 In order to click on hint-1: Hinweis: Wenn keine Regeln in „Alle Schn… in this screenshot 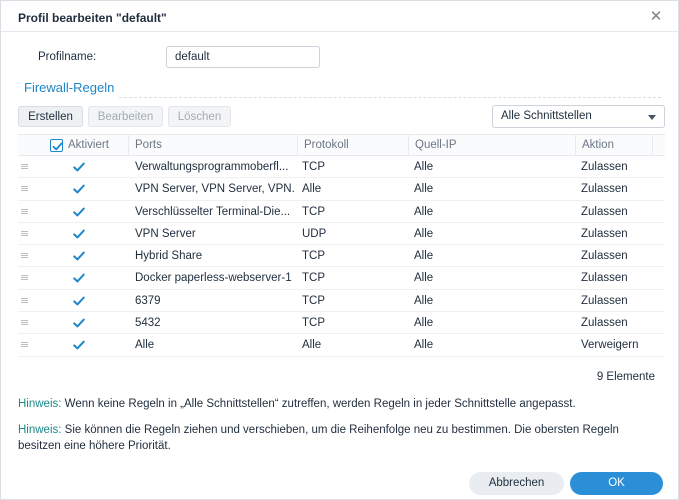, I will do `click(340, 404)`.